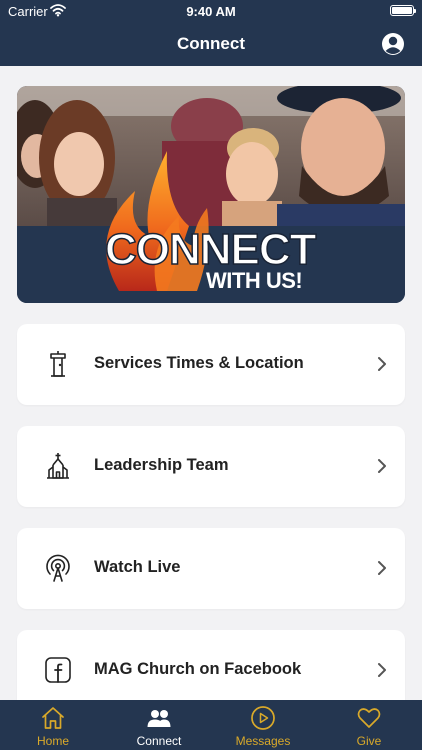 The height and width of the screenshot is (750, 422). I want to click on menu-item-label: Services Times & Location, so click(199, 363).